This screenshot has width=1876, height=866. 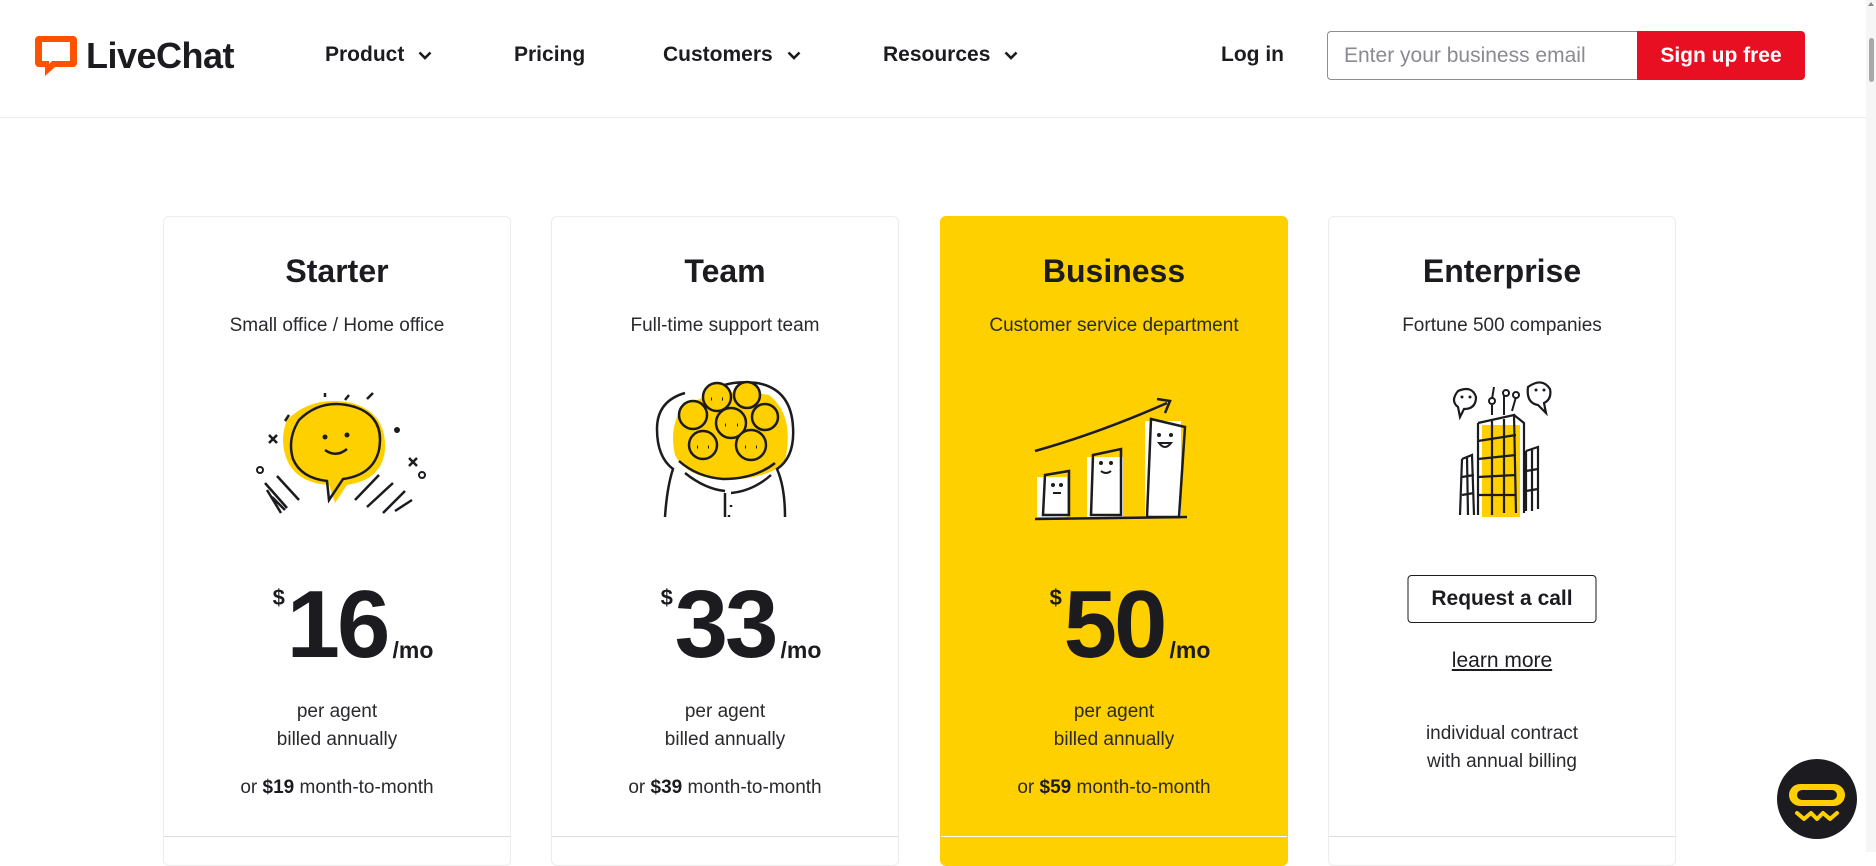 What do you see at coordinates (1871, 426) in the screenshot?
I see `page-scrollbar` at bounding box center [1871, 426].